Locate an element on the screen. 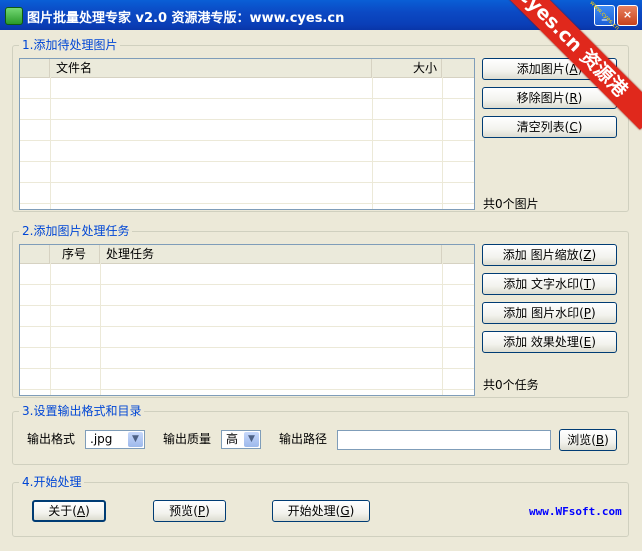 The image size is (642, 551). preview-shortcut: P is located at coordinates (201, 511).